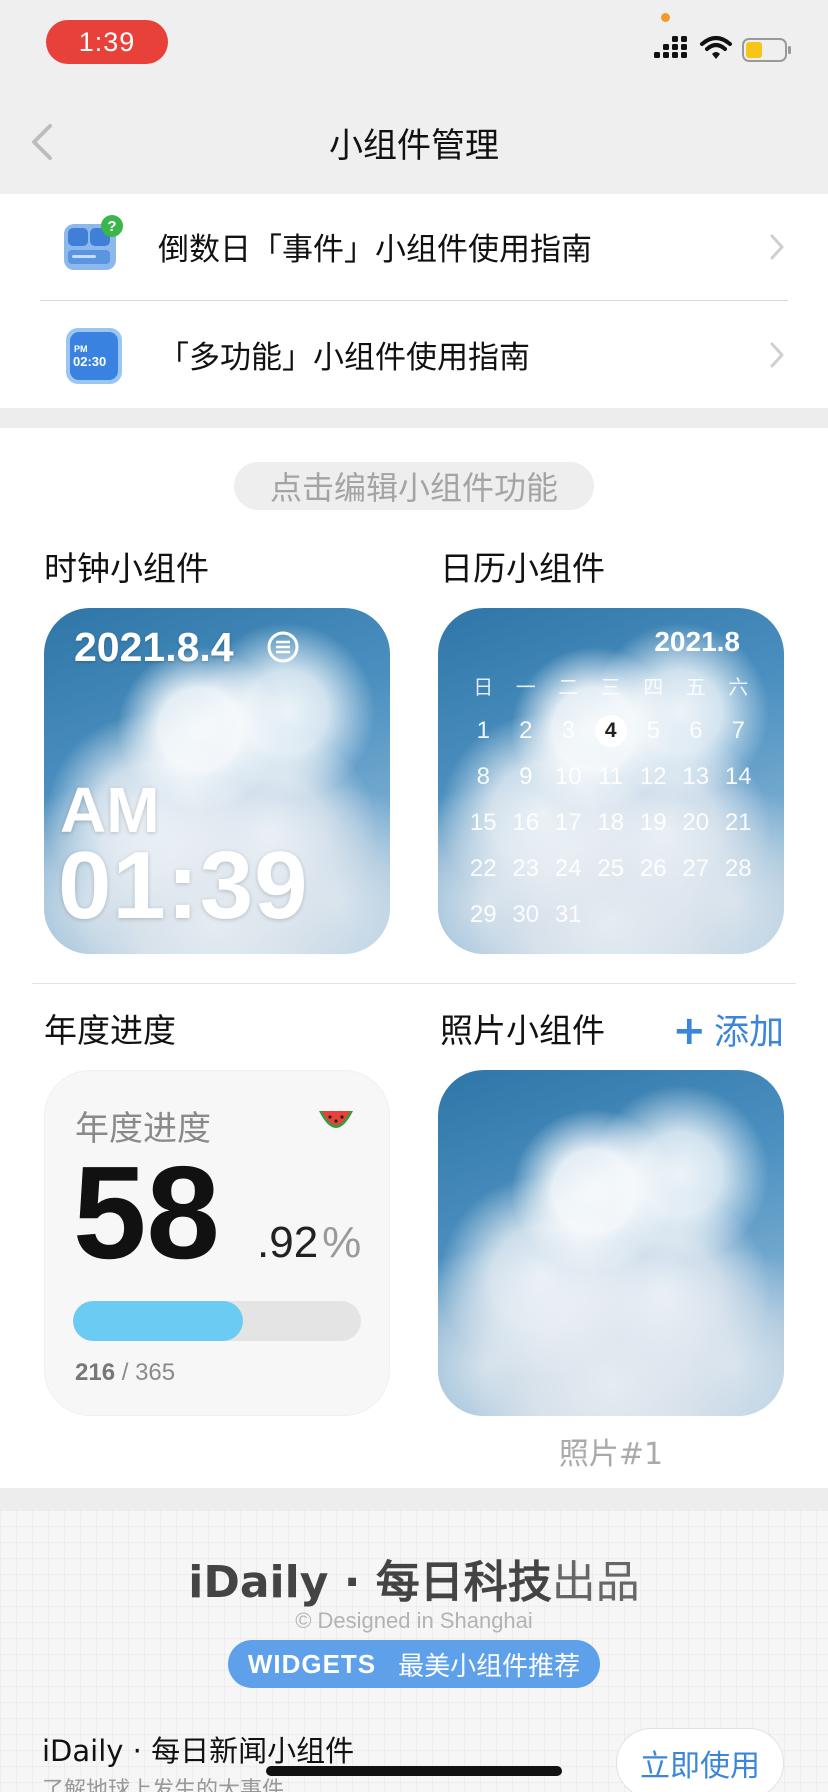 This screenshot has height=1792, width=828. I want to click on edit-widget-hint: 点击编辑小组件功能, so click(414, 486).